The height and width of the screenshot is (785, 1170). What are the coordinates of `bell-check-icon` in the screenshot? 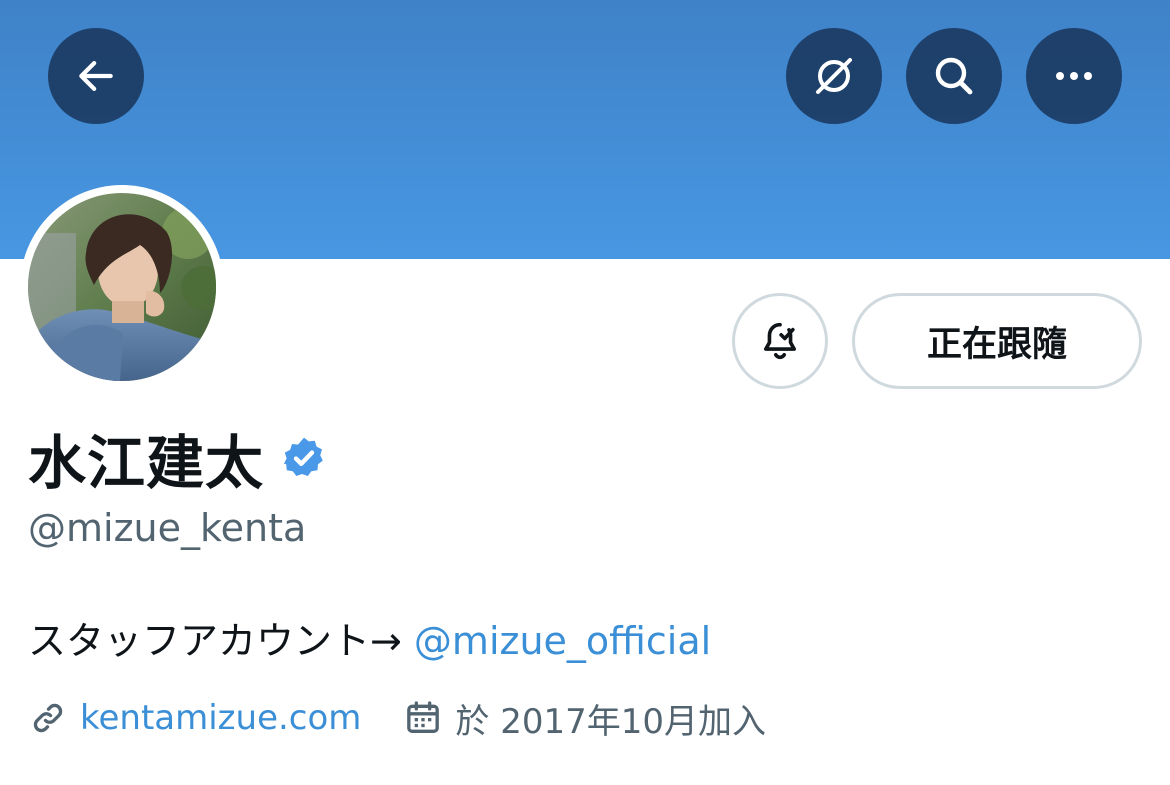 It's located at (780, 341).